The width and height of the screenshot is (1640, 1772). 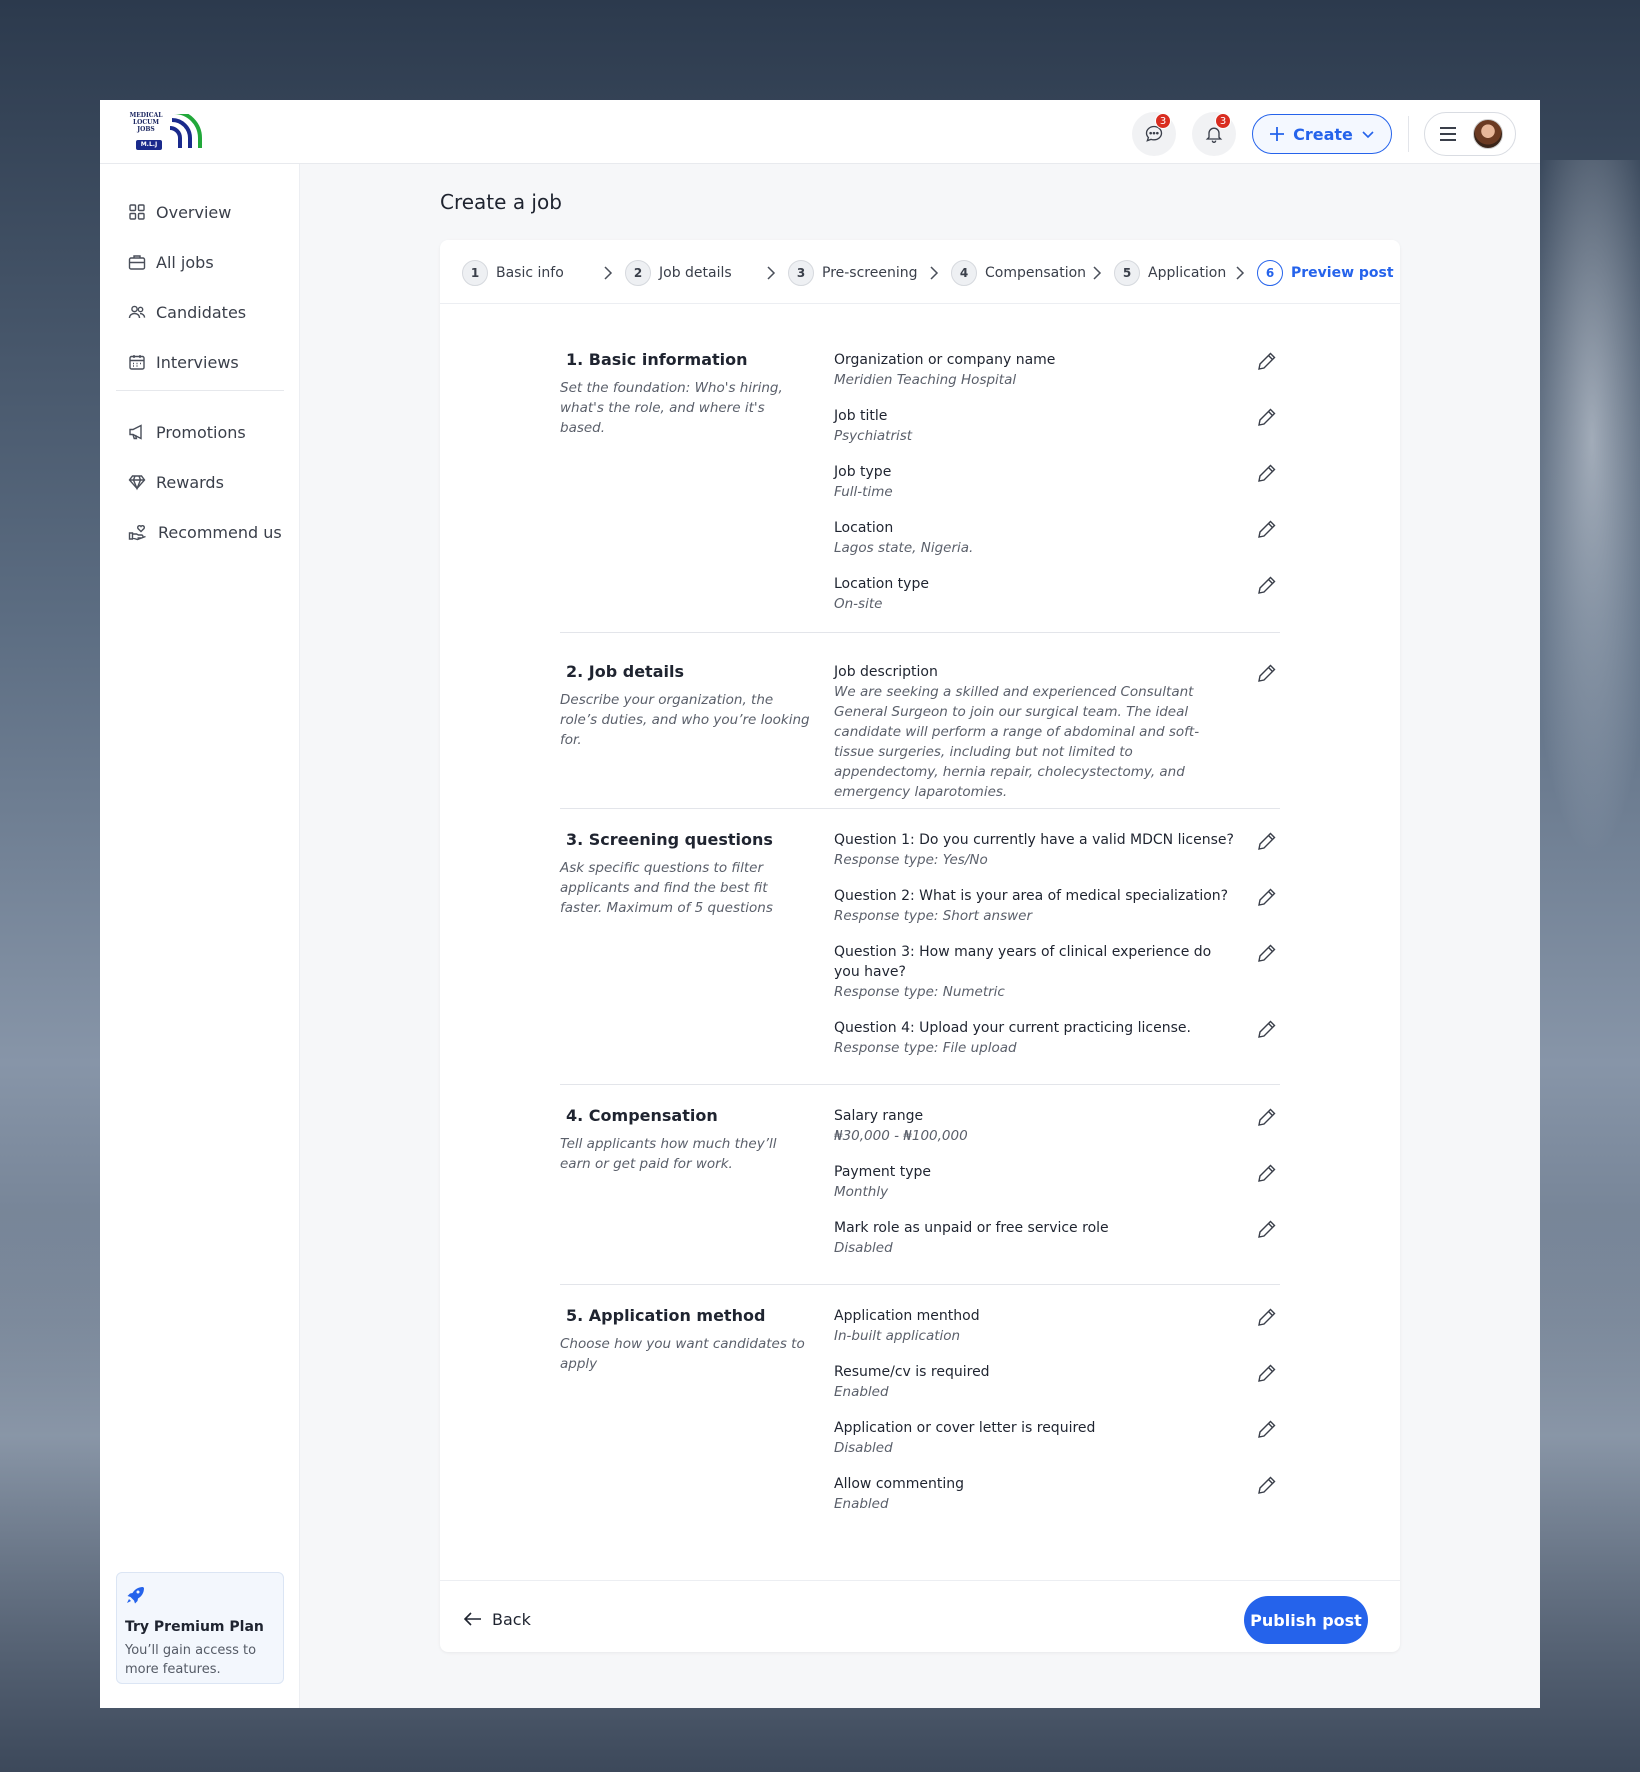 I want to click on step-job-details: 2 Job details, so click(x=678, y=273).